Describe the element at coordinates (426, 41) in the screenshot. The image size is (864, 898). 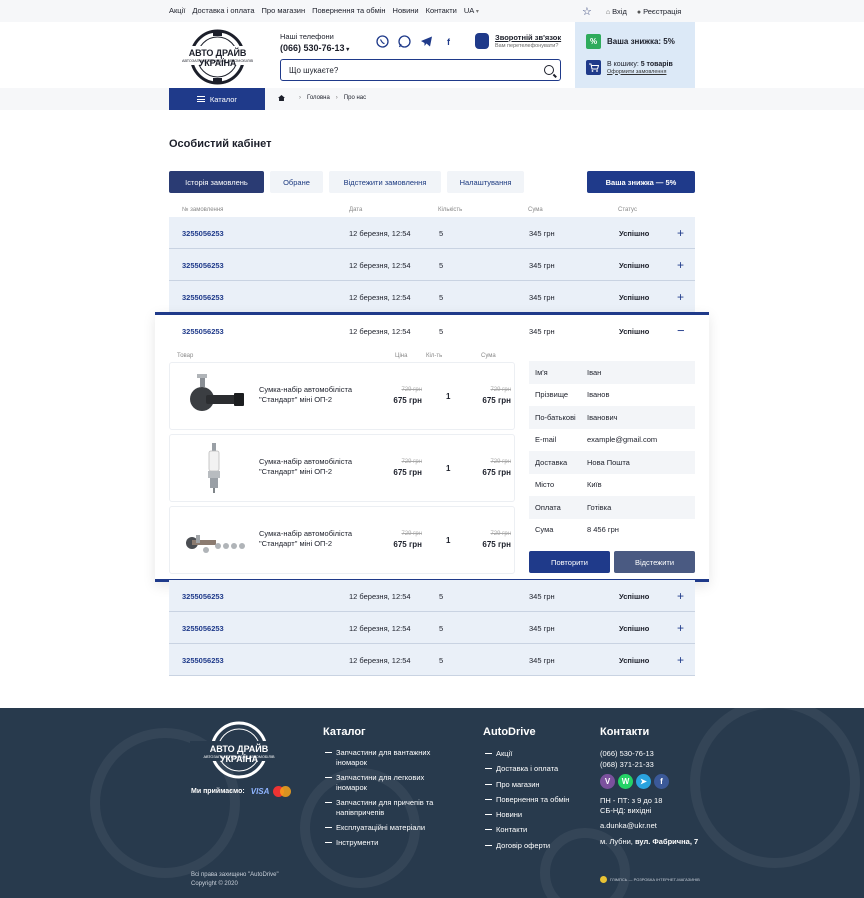
I see `telegram-icon` at that location.